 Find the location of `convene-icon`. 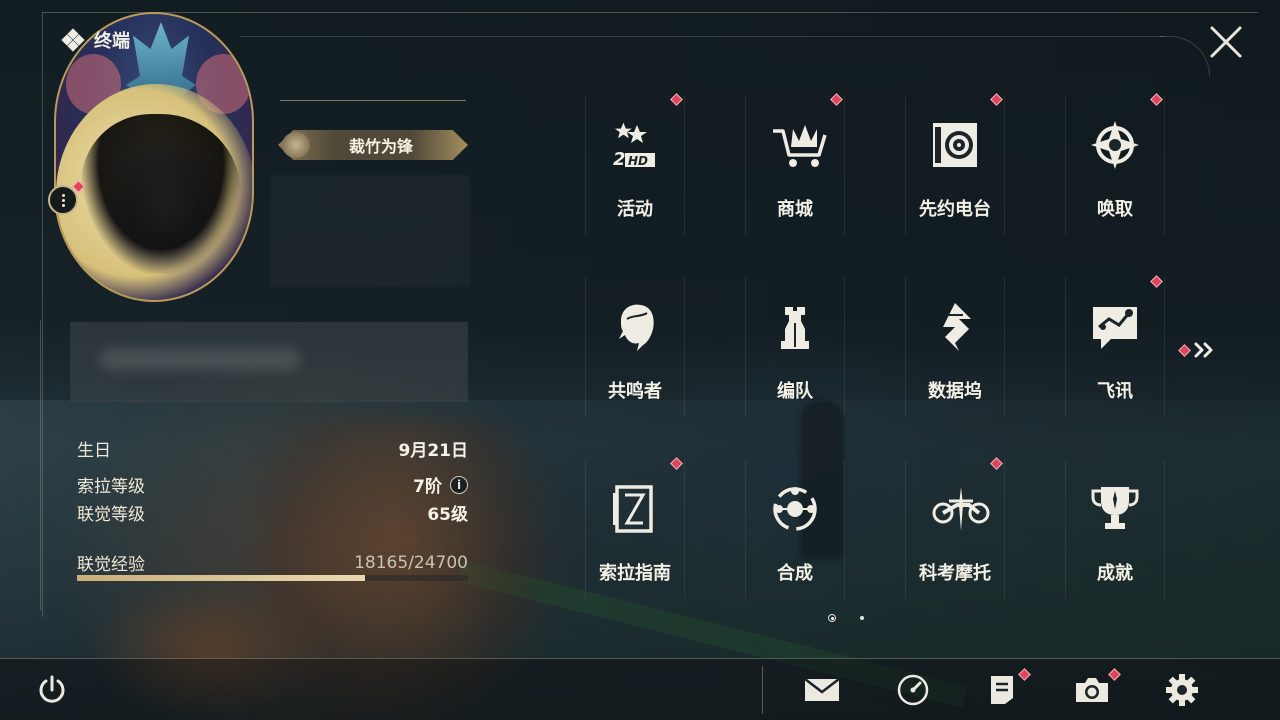

convene-icon is located at coordinates (1115, 145).